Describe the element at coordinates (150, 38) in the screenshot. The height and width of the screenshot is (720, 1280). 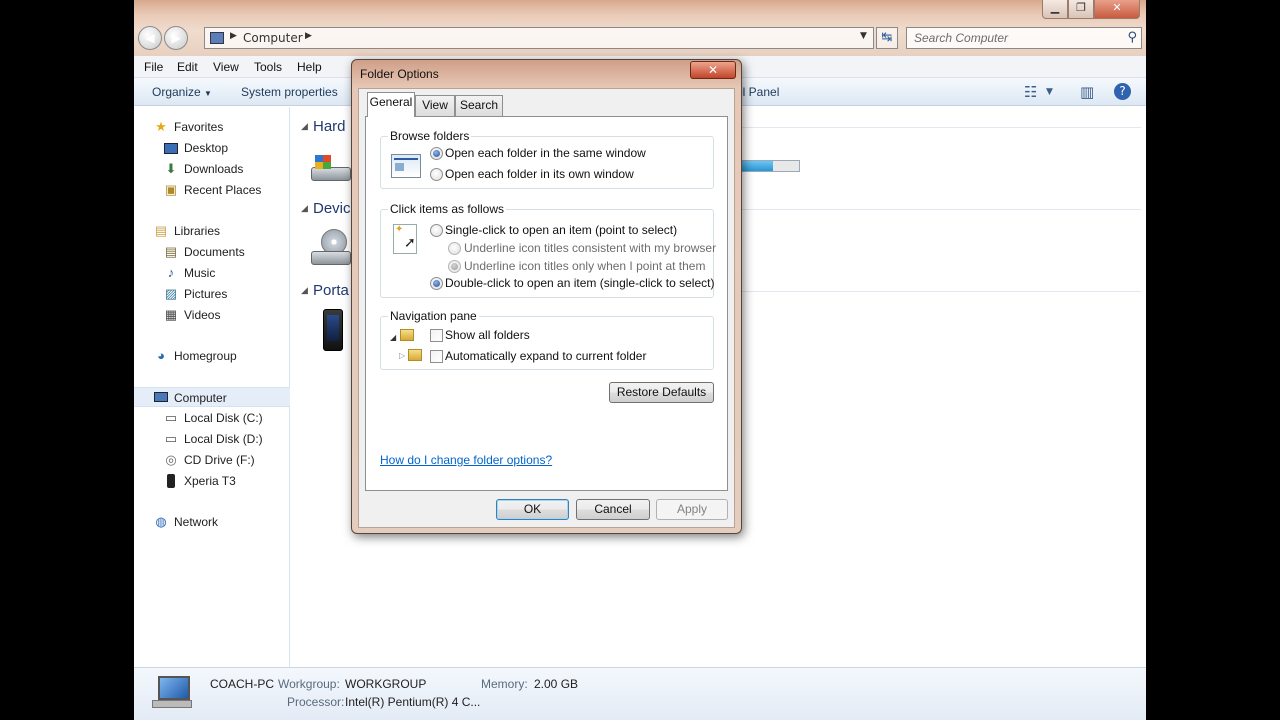
I see `back-button: ◀` at that location.